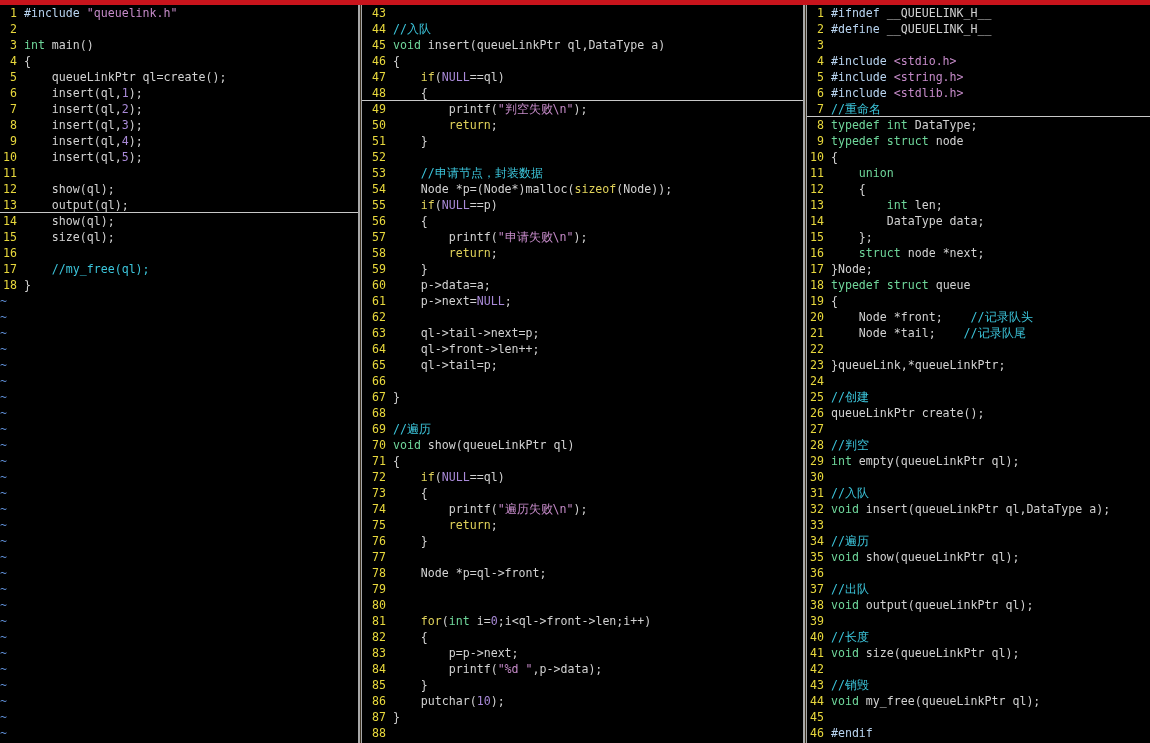 Image resolution: width=1150 pixels, height=743 pixels. I want to click on line-number: 17, so click(10, 269).